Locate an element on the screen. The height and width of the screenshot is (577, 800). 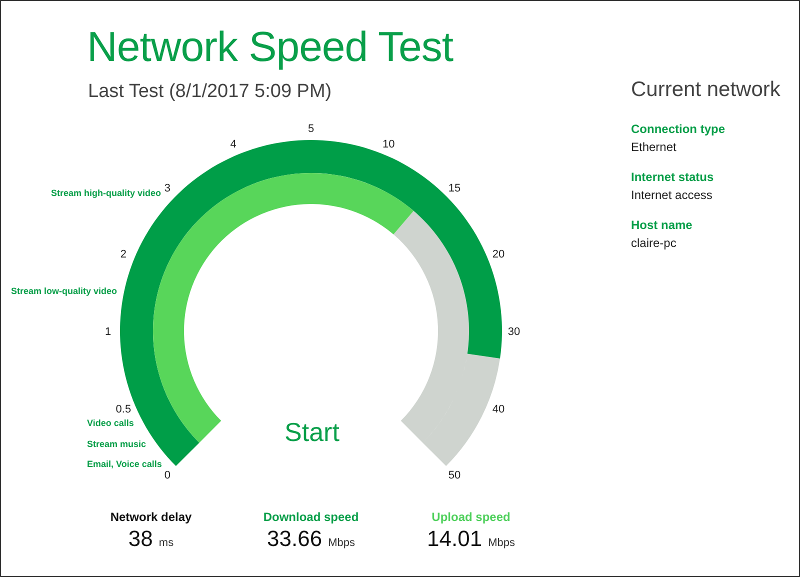
last-test-text: Last Test (8/1/2017 5:09 PM) is located at coordinates (210, 92).